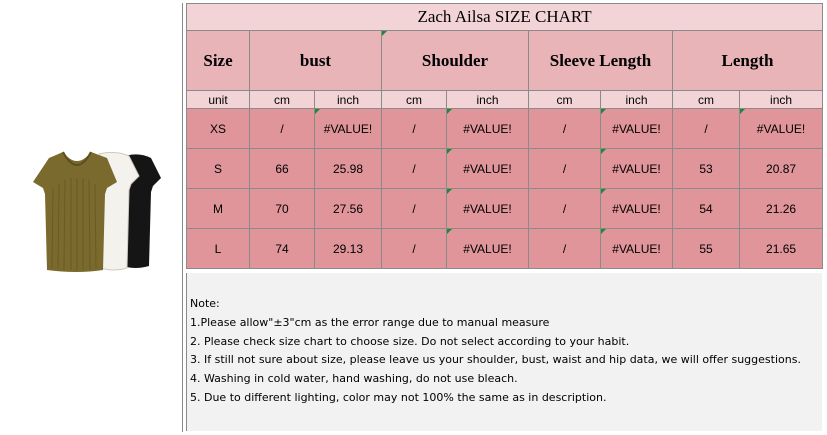 The height and width of the screenshot is (435, 827). Describe the element at coordinates (282, 168) in the screenshot. I see `table-cell: 66` at that location.